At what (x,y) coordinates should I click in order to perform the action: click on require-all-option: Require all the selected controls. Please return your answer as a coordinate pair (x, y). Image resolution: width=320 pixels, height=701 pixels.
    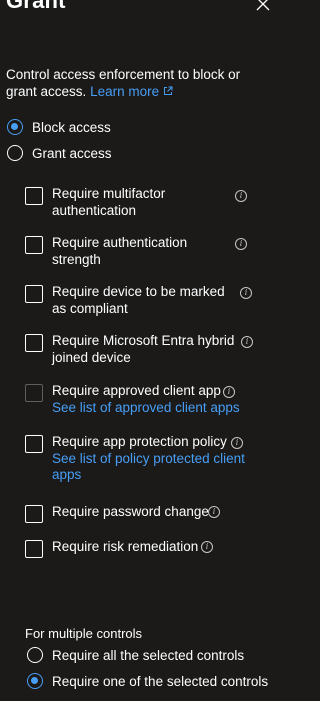
    Looking at the image, I should click on (135, 655).